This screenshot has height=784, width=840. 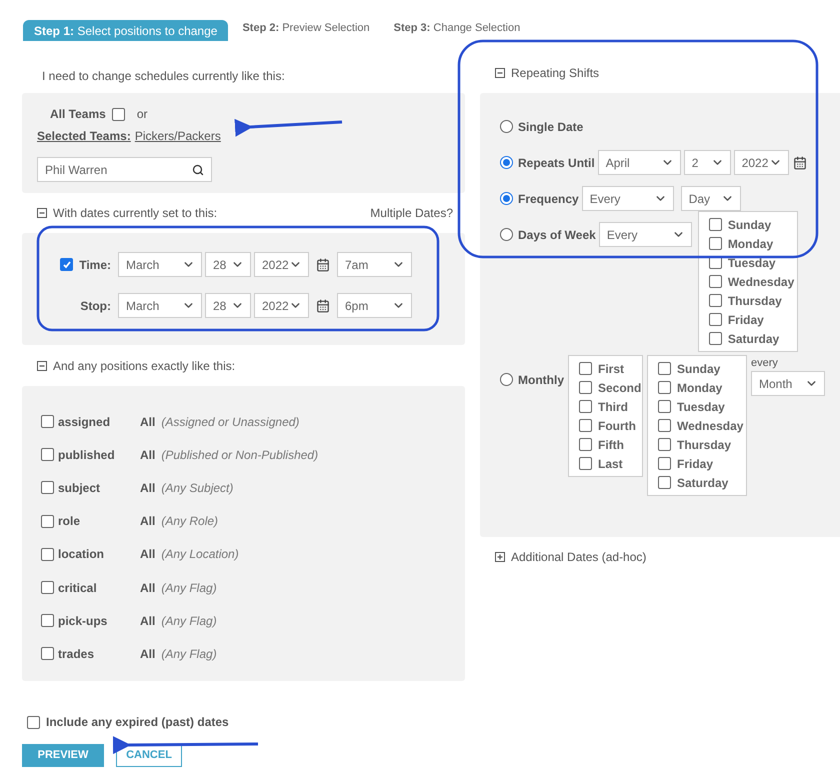 What do you see at coordinates (707, 162) in the screenshot?
I see `dropdown: 2` at bounding box center [707, 162].